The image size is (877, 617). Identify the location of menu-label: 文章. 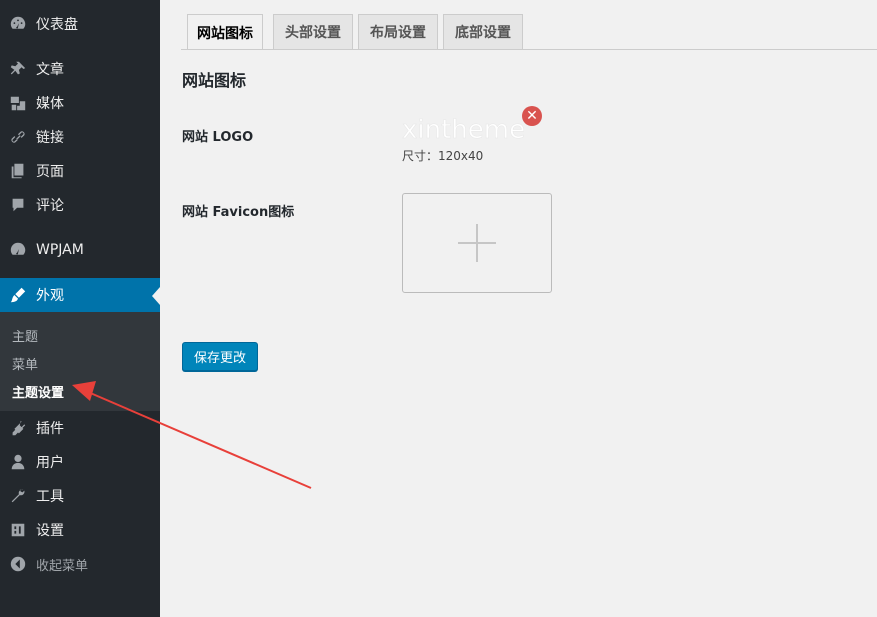
(50, 70).